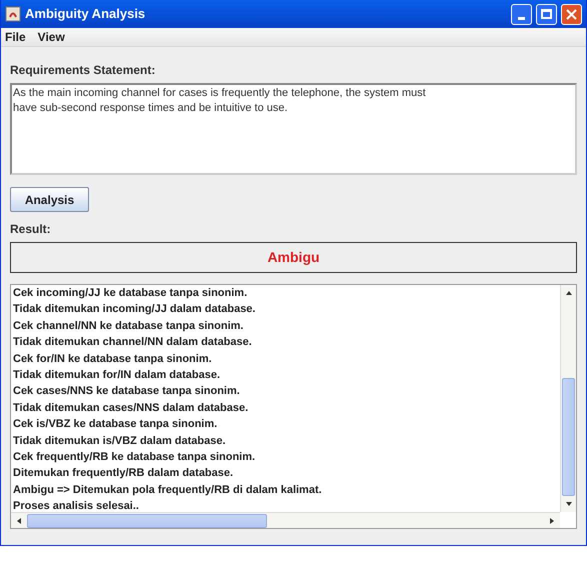  What do you see at coordinates (49, 199) in the screenshot?
I see `analysis-button: Analysis` at bounding box center [49, 199].